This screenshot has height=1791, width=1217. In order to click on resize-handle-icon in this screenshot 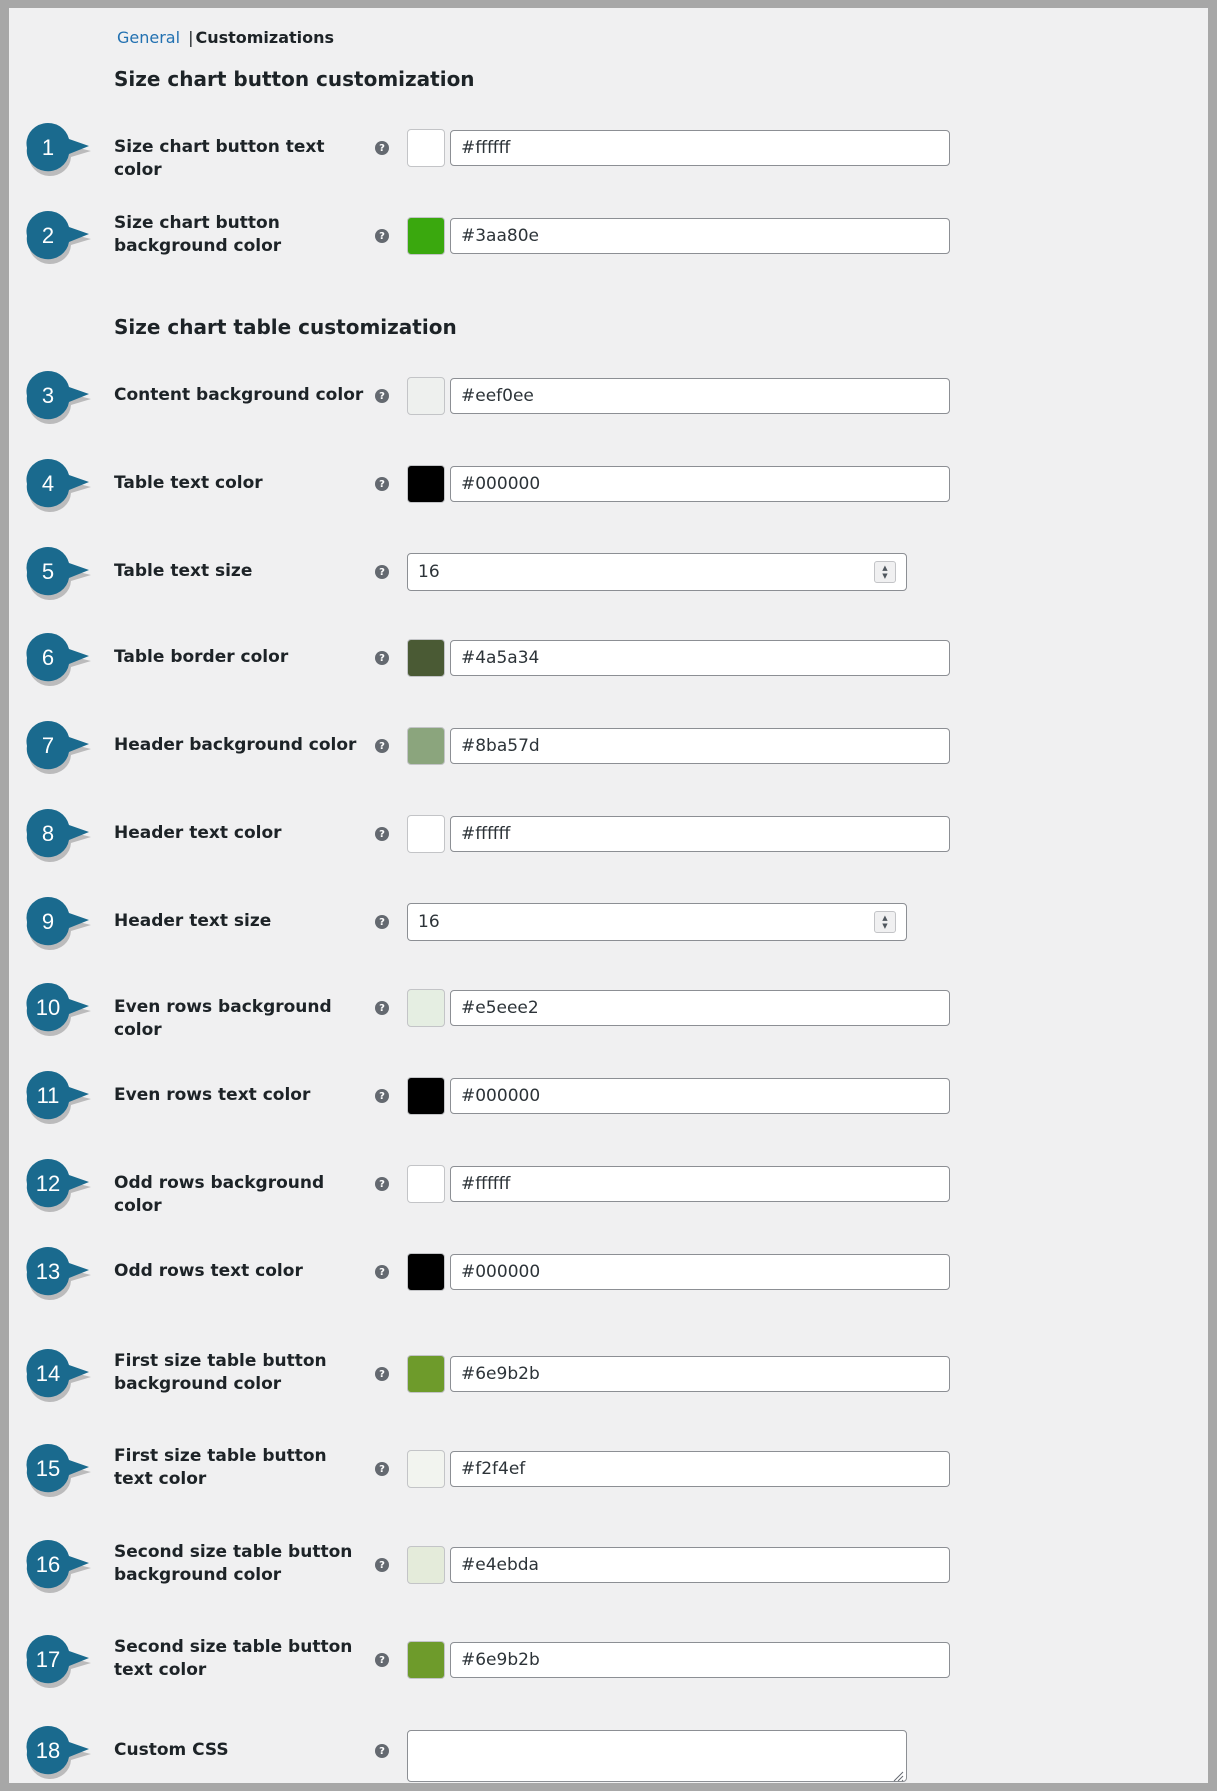, I will do `click(898, 1774)`.